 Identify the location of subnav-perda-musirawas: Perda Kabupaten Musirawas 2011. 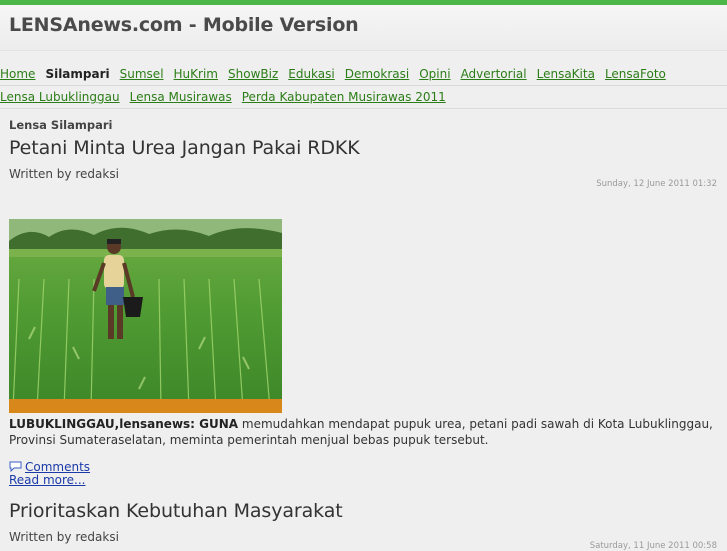
(344, 97).